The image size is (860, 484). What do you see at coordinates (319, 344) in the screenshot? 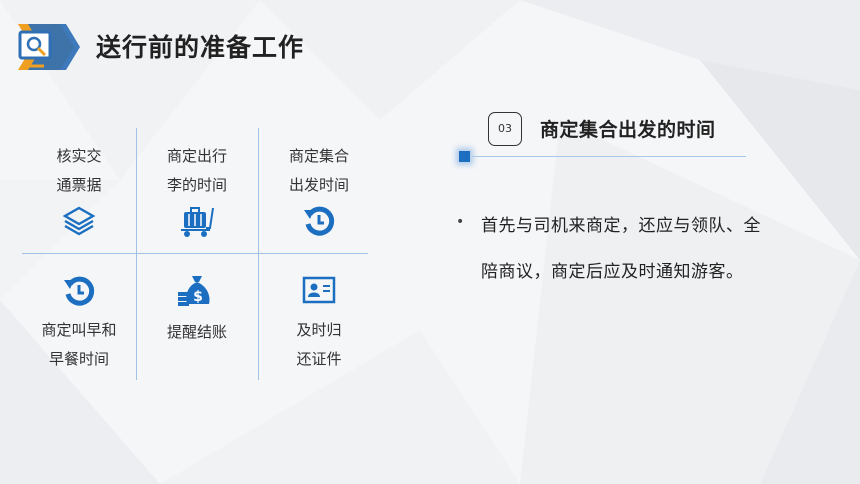
I see `cell-label: 及时归 还证件` at bounding box center [319, 344].